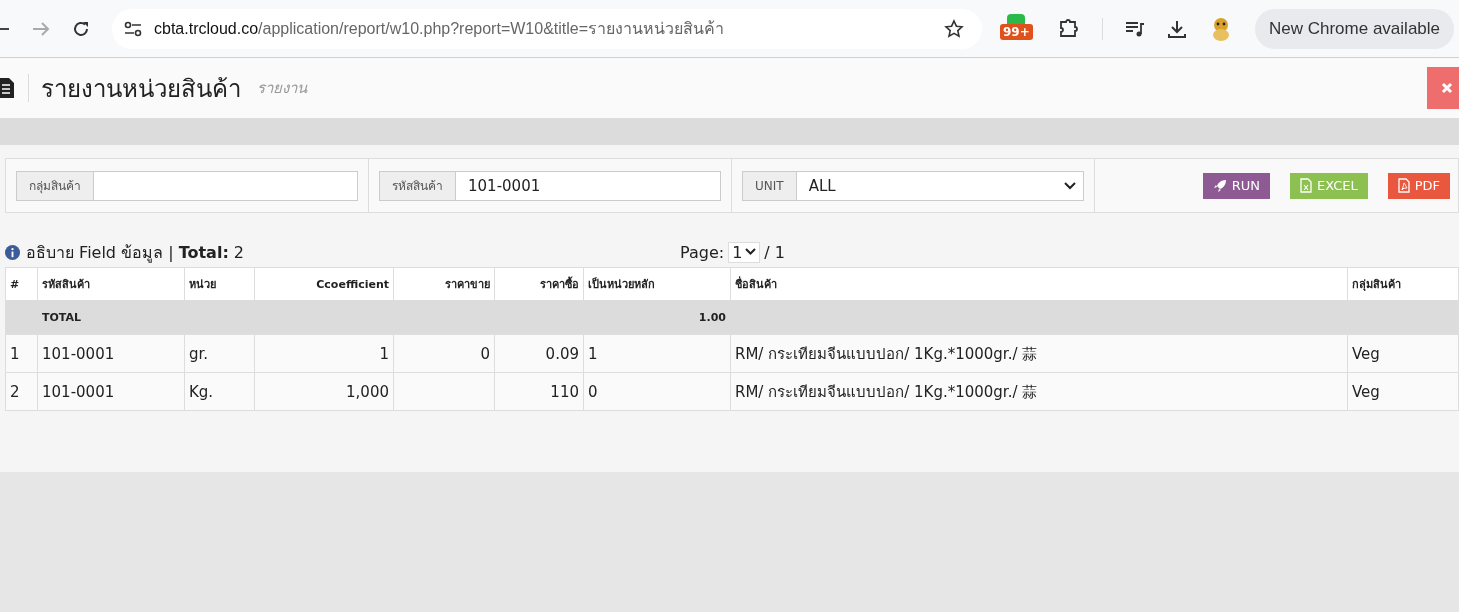  What do you see at coordinates (22, 284) in the screenshot?
I see `column-header: #` at bounding box center [22, 284].